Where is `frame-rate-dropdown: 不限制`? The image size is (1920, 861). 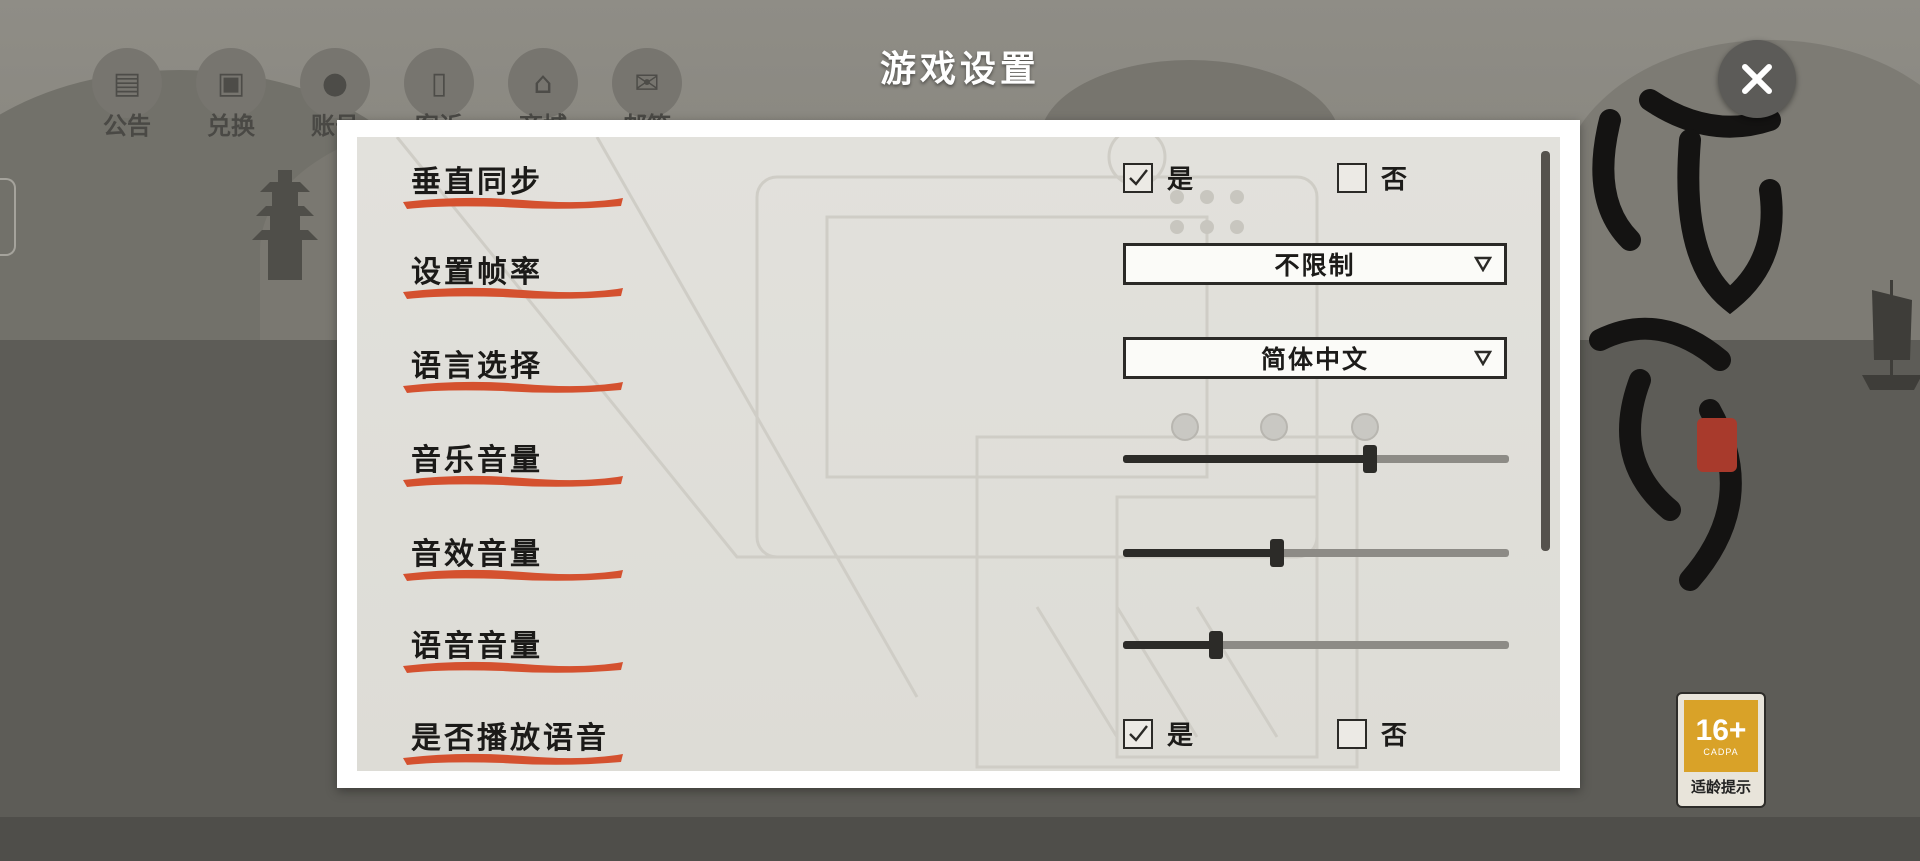 frame-rate-dropdown: 不限制 is located at coordinates (1315, 264).